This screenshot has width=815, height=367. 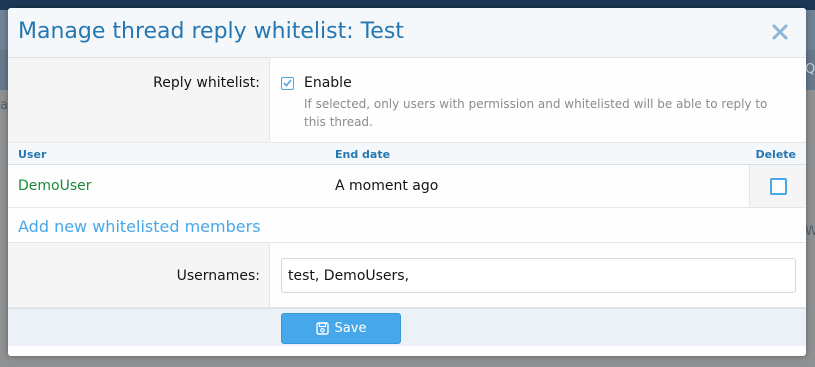 I want to click on usernames-label: Usernames:, so click(x=139, y=275).